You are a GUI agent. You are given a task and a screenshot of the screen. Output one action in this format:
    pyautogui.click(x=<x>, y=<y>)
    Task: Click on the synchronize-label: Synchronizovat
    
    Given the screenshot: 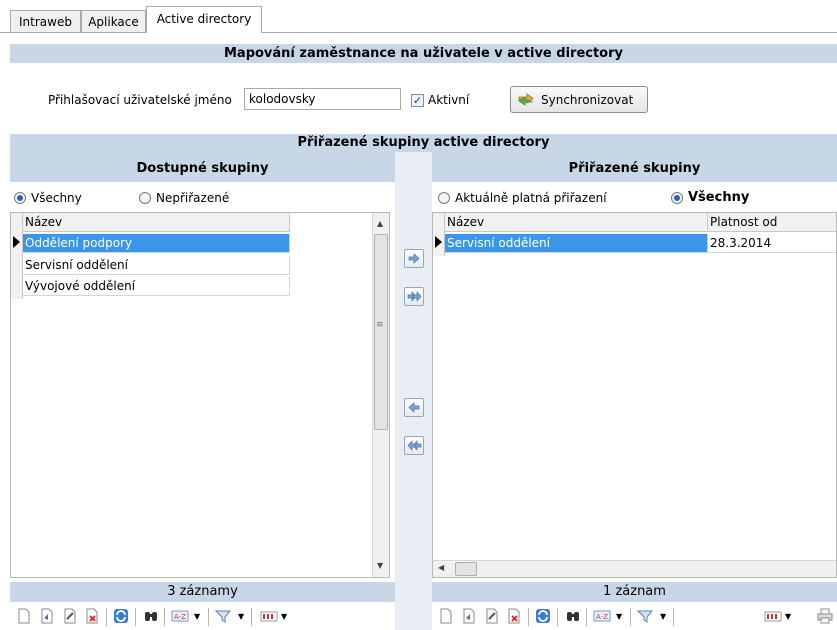 What is the action you would take?
    pyautogui.click(x=587, y=100)
    